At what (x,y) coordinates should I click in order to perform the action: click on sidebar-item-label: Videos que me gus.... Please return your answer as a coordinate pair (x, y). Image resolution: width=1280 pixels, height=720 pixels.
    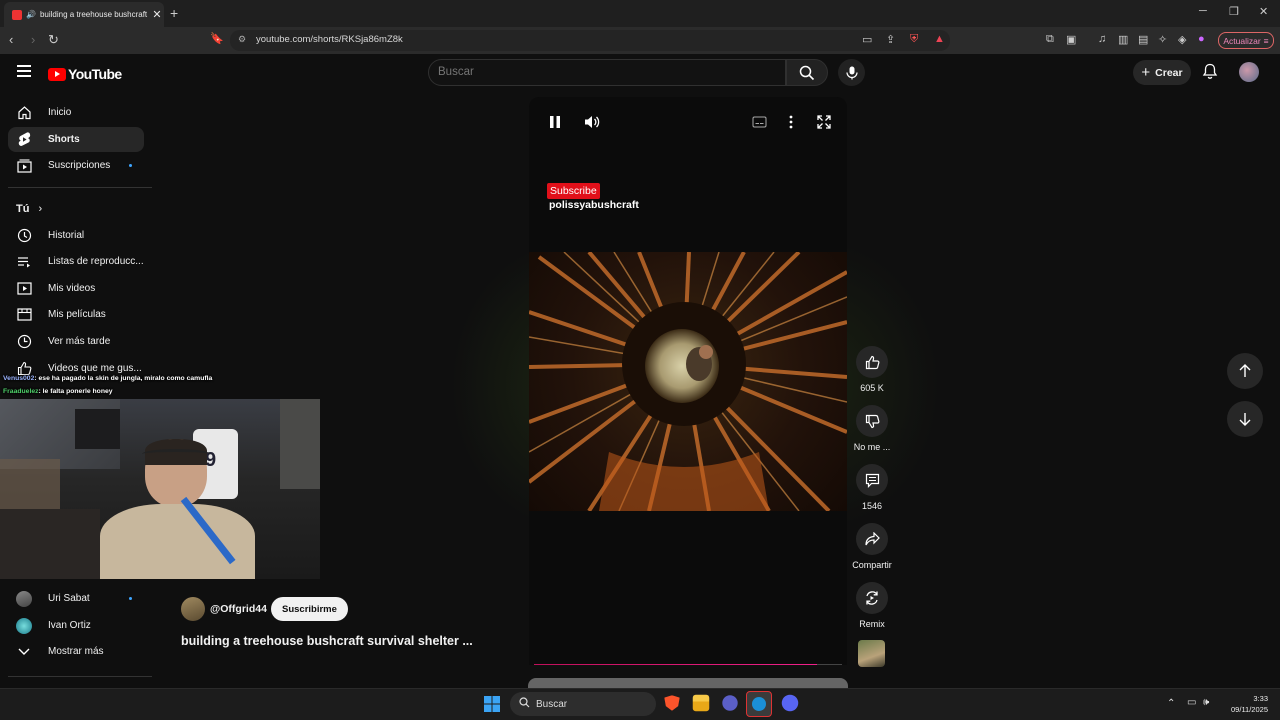
    Looking at the image, I should click on (95, 368).